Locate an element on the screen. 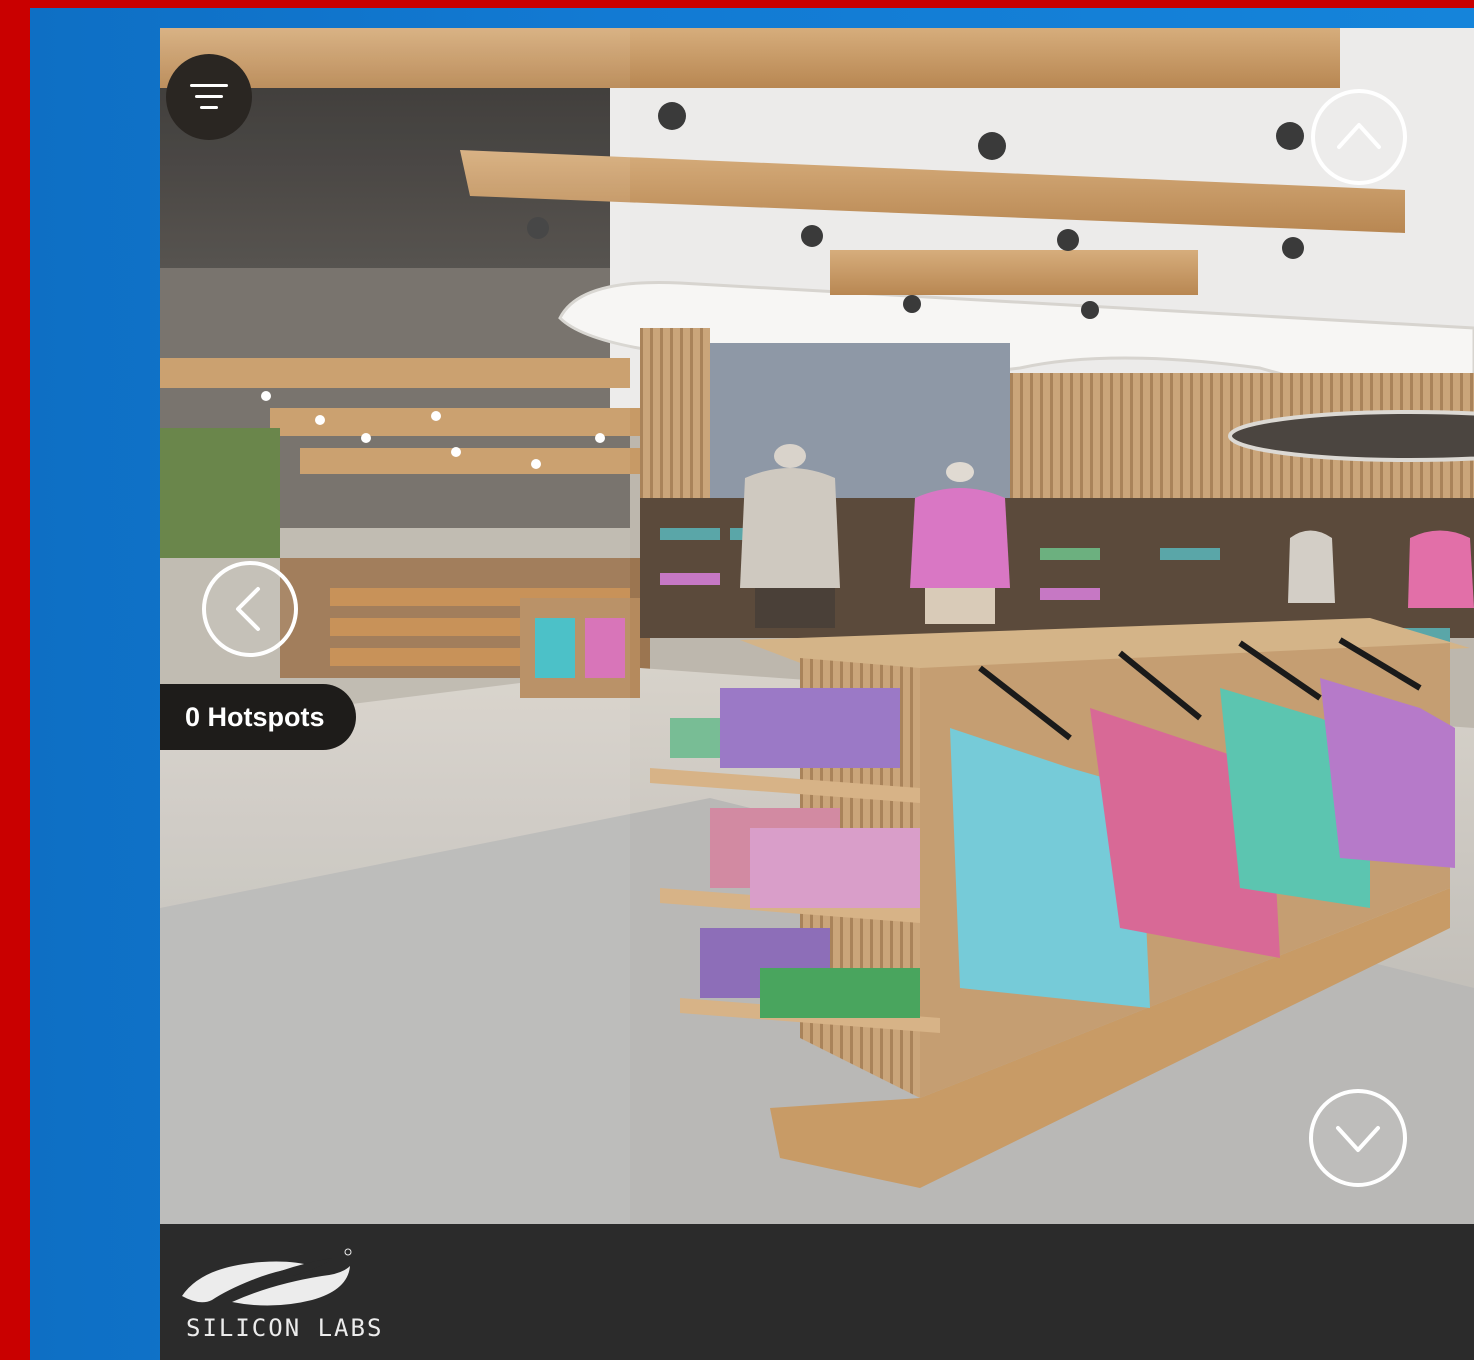 This screenshot has width=1474, height=1360. chevron-up-icon is located at coordinates (1359, 136).